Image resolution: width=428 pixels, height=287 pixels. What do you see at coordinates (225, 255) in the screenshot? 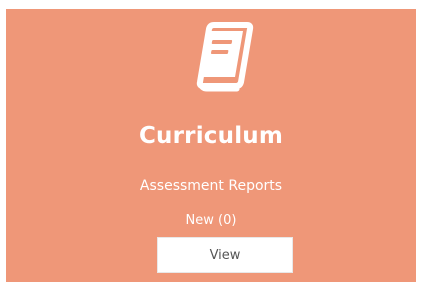
I see `view-button: View` at bounding box center [225, 255].